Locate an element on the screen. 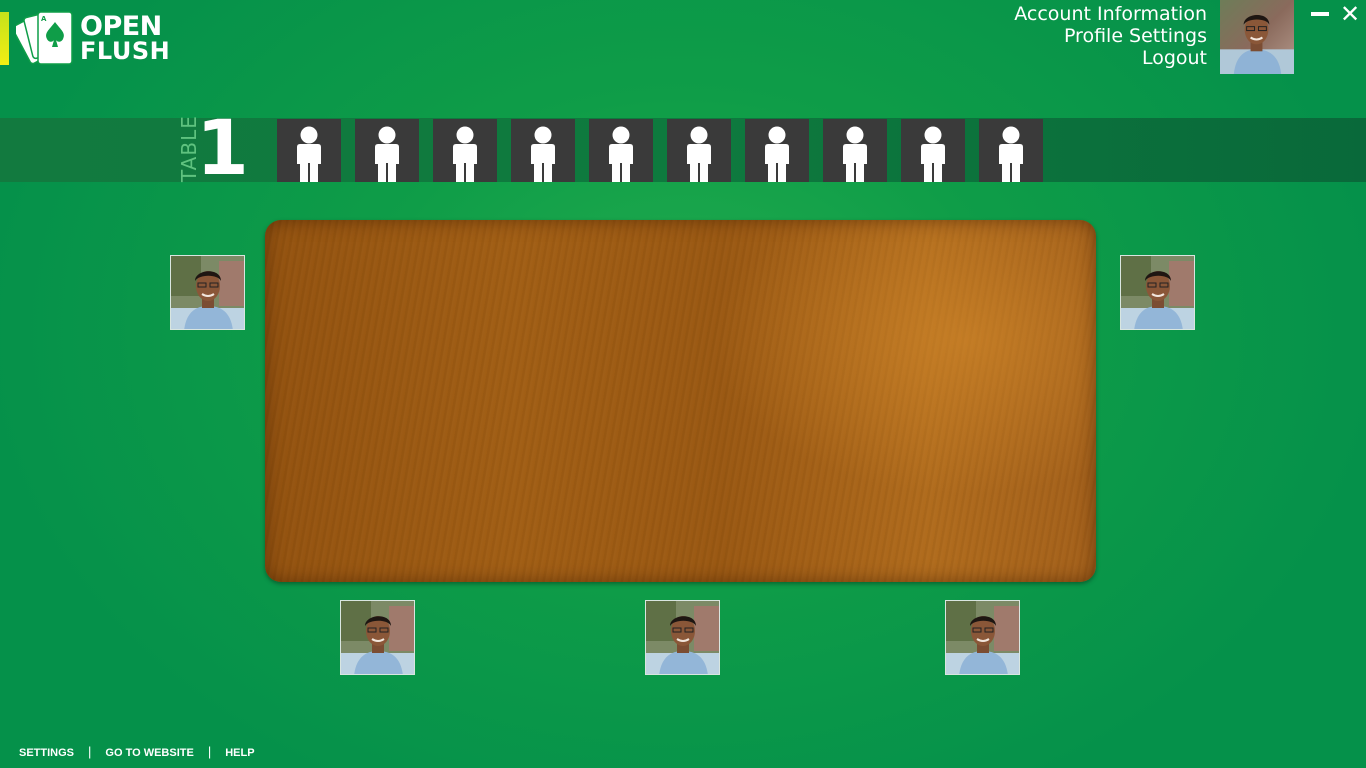 The height and width of the screenshot is (768, 1366). user-photo-icon is located at coordinates (1257, 37).